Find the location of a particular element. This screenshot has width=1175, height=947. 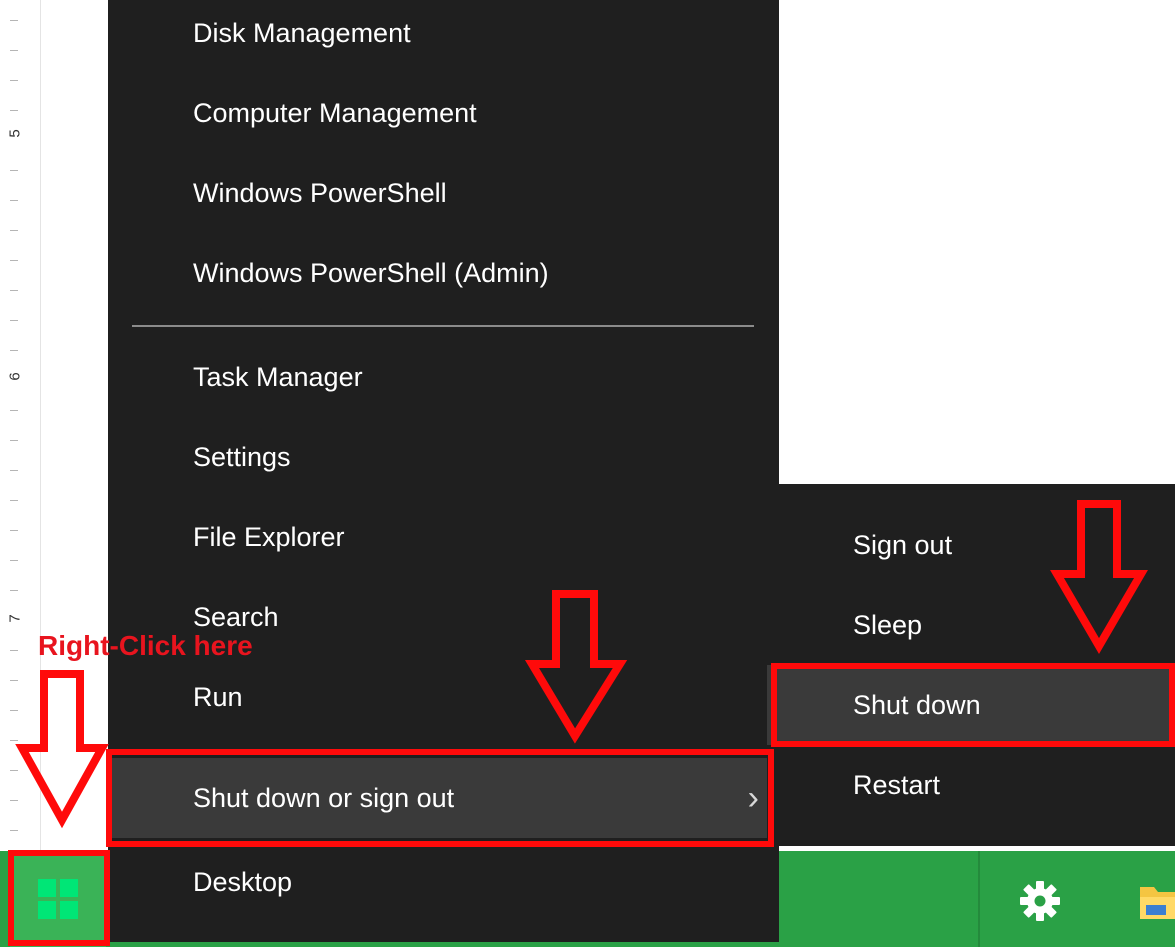

menu-item-settings: Settings is located at coordinates (443, 457).